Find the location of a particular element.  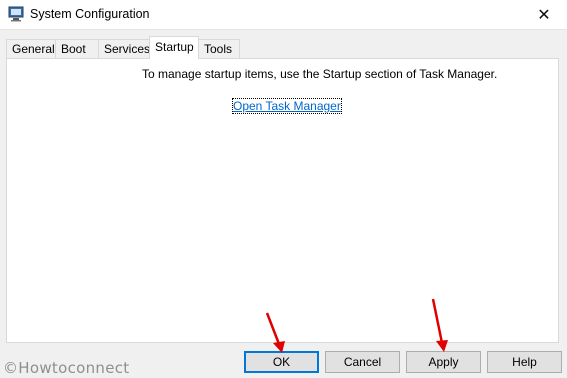

tab-tools: Tools is located at coordinates (219, 48).